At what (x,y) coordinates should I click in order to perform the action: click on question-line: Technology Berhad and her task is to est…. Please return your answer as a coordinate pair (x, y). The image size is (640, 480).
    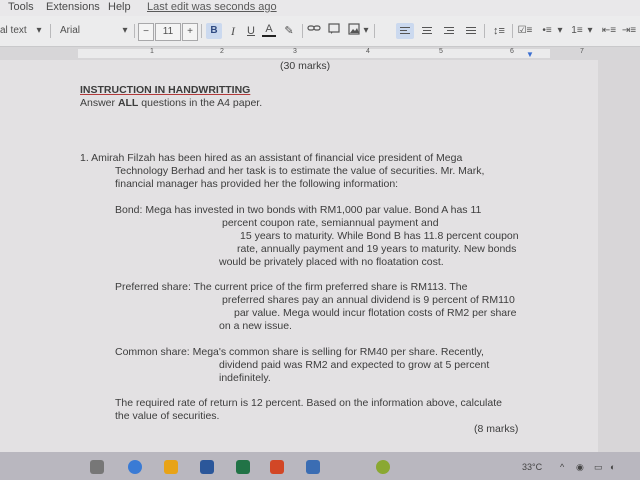
    Looking at the image, I should click on (300, 171).